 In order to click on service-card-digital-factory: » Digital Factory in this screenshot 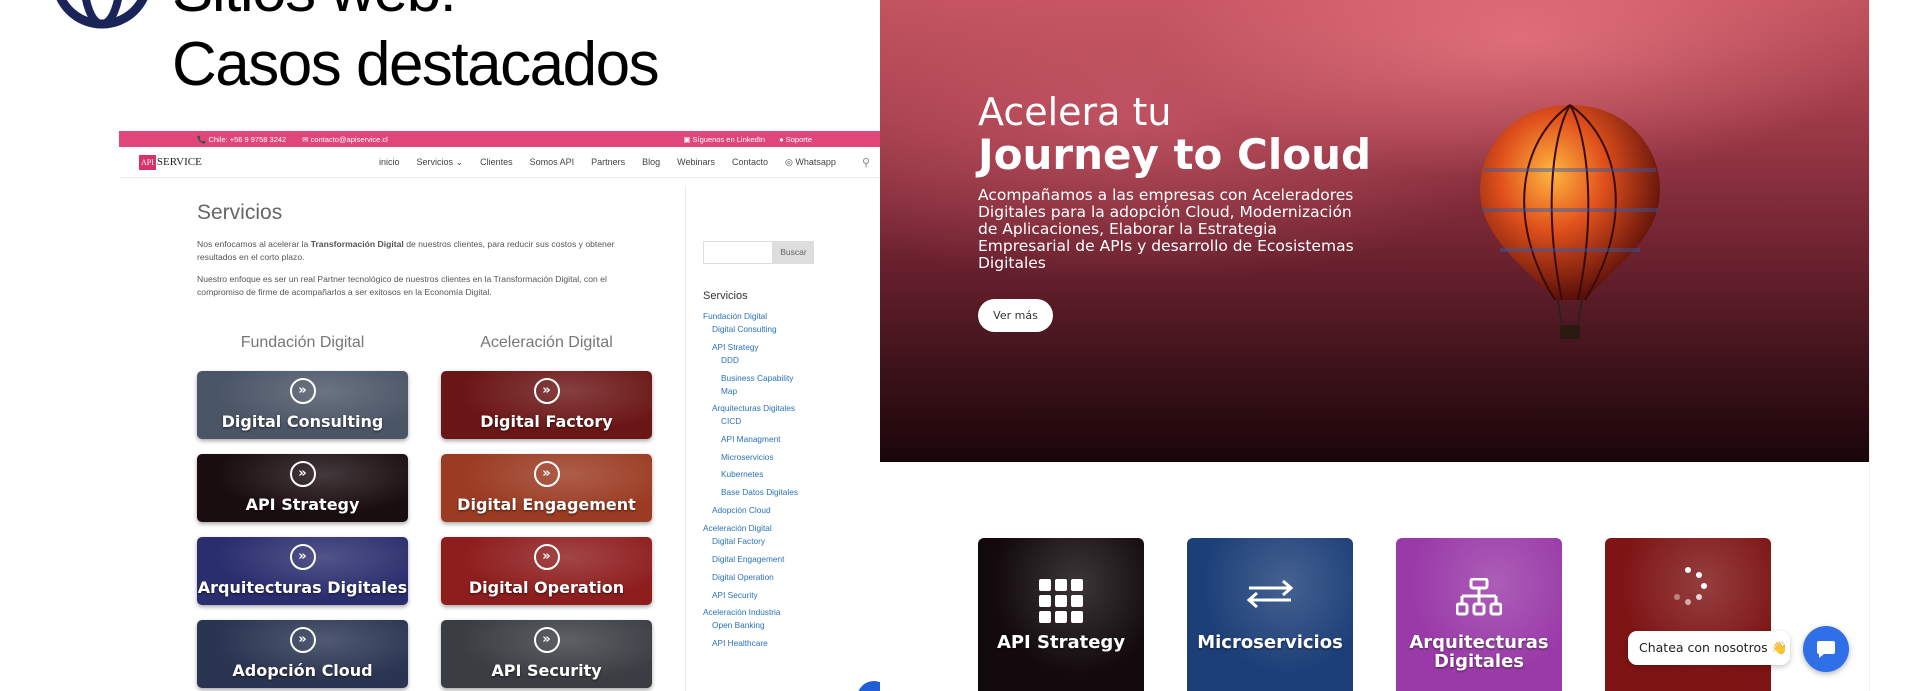, I will do `click(546, 405)`.